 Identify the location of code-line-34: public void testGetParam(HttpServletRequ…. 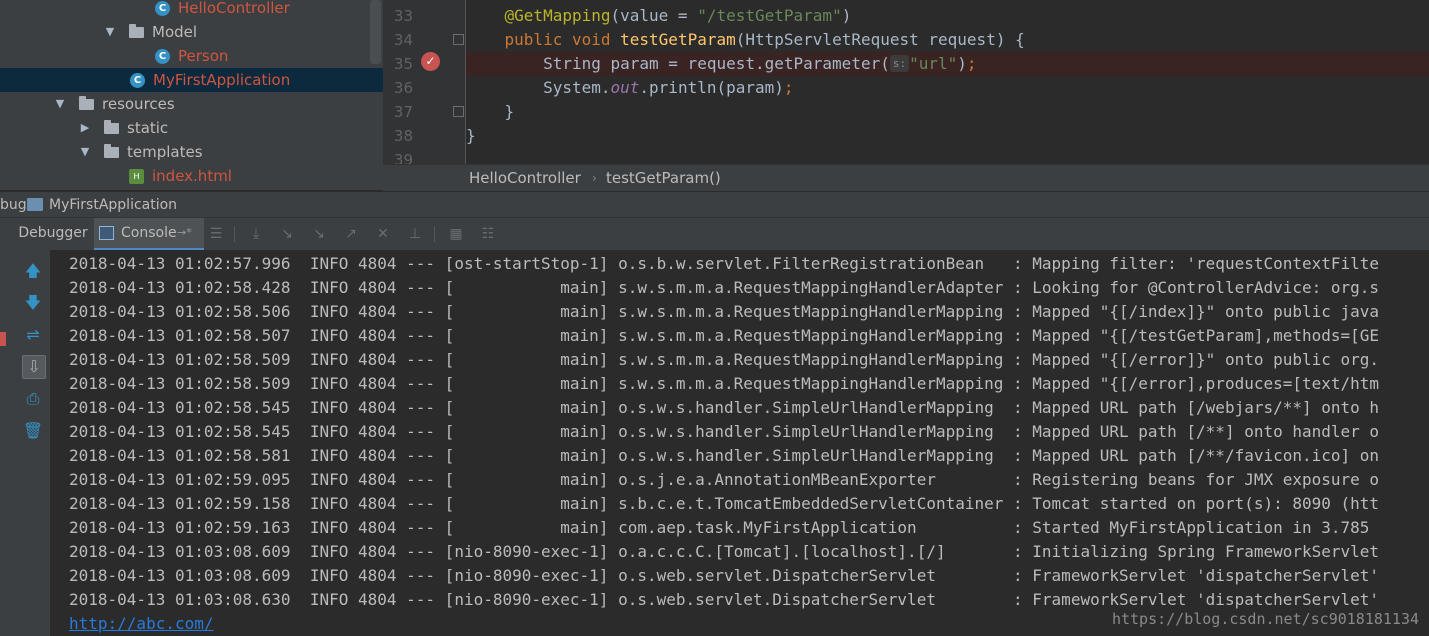
(947, 40).